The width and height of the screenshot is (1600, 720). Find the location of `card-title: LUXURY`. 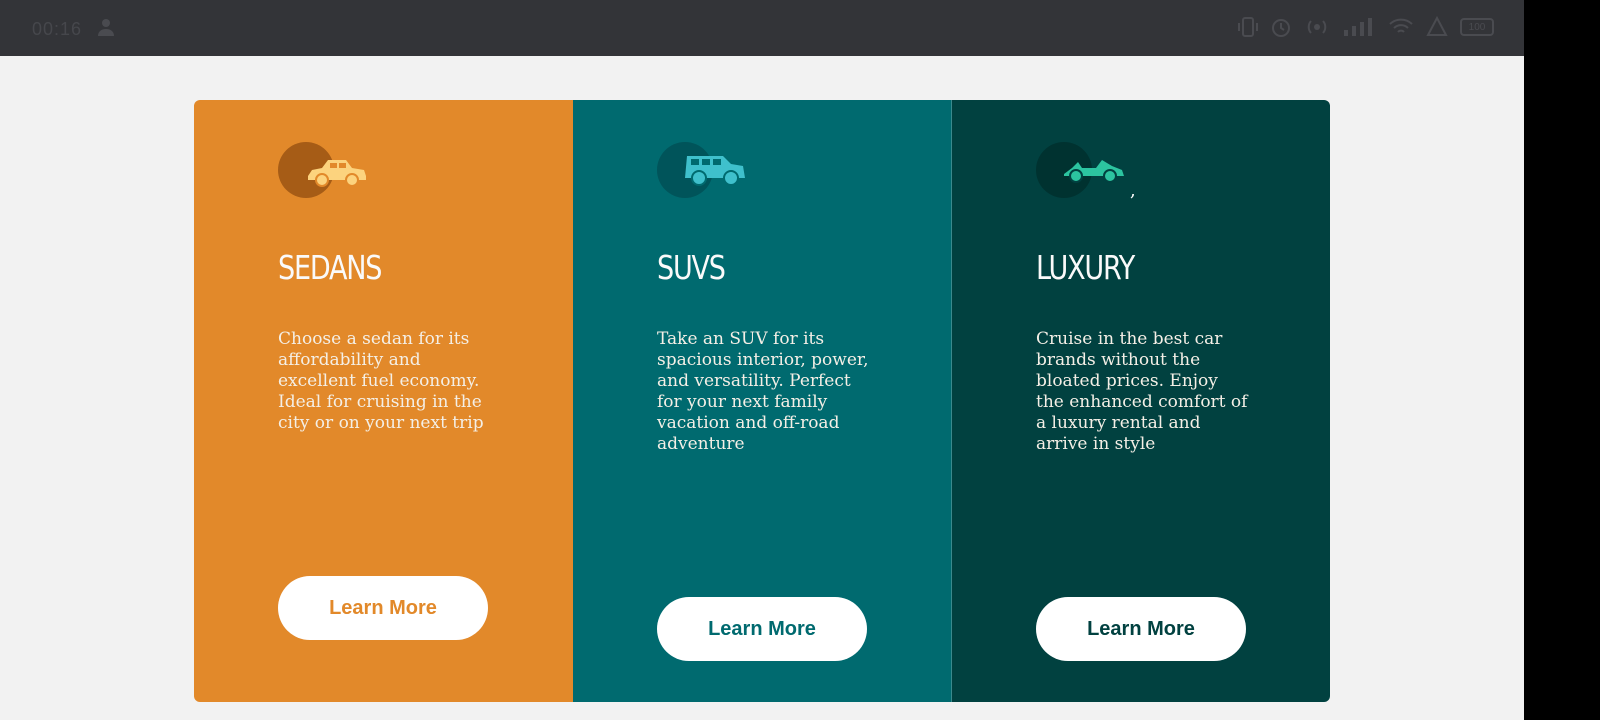

card-title: LUXURY is located at coordinates (1085, 267).